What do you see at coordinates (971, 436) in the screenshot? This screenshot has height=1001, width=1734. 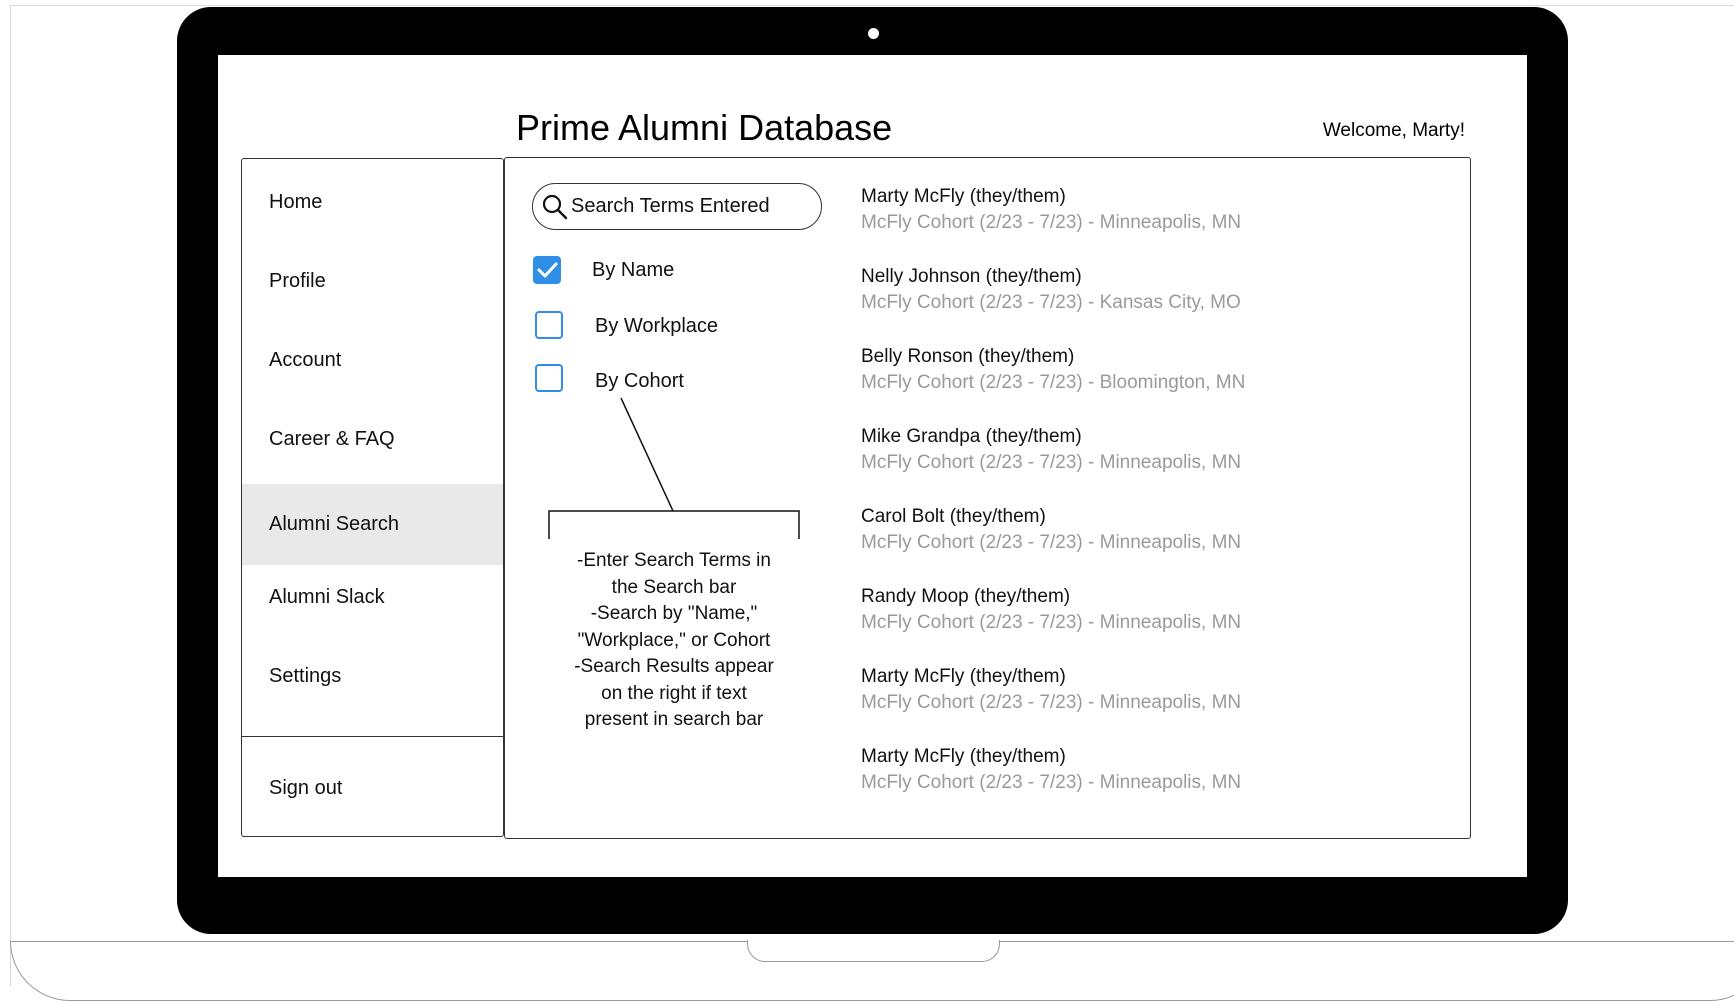 I see `result-name: Mike Grandpa (they/them)` at bounding box center [971, 436].